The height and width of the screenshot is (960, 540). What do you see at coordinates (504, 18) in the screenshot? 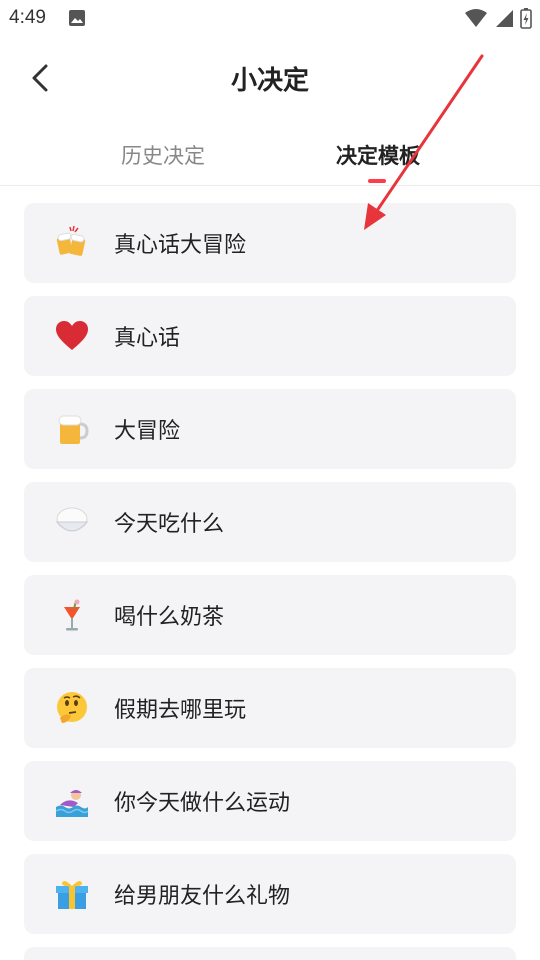
I see `cell-signal-icon` at bounding box center [504, 18].